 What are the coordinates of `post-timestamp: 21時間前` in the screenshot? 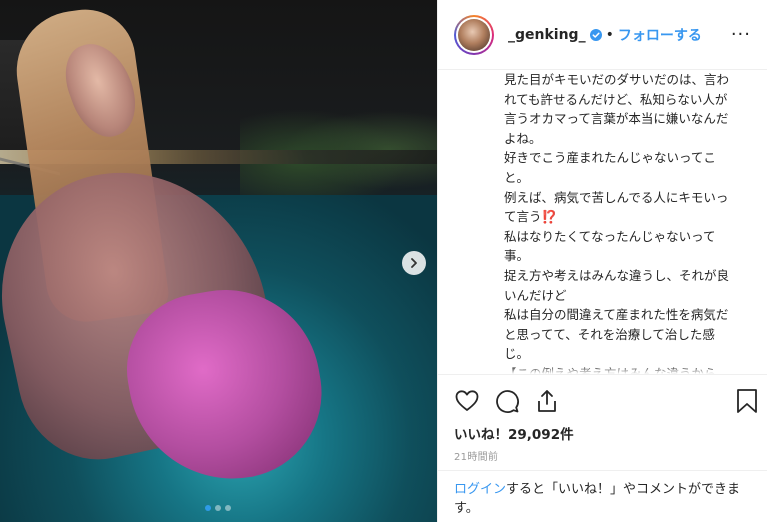 It's located at (476, 455).